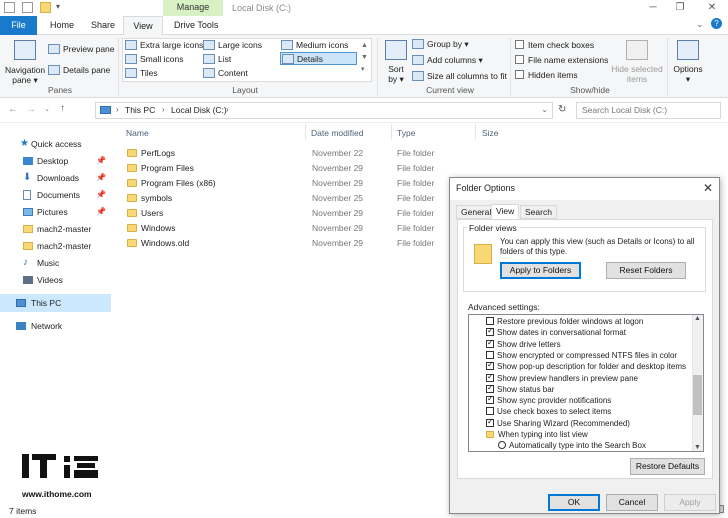 The width and height of the screenshot is (728, 518). What do you see at coordinates (581, 377) in the screenshot?
I see `setting-row: Show preview handlers in preview pane` at bounding box center [581, 377].